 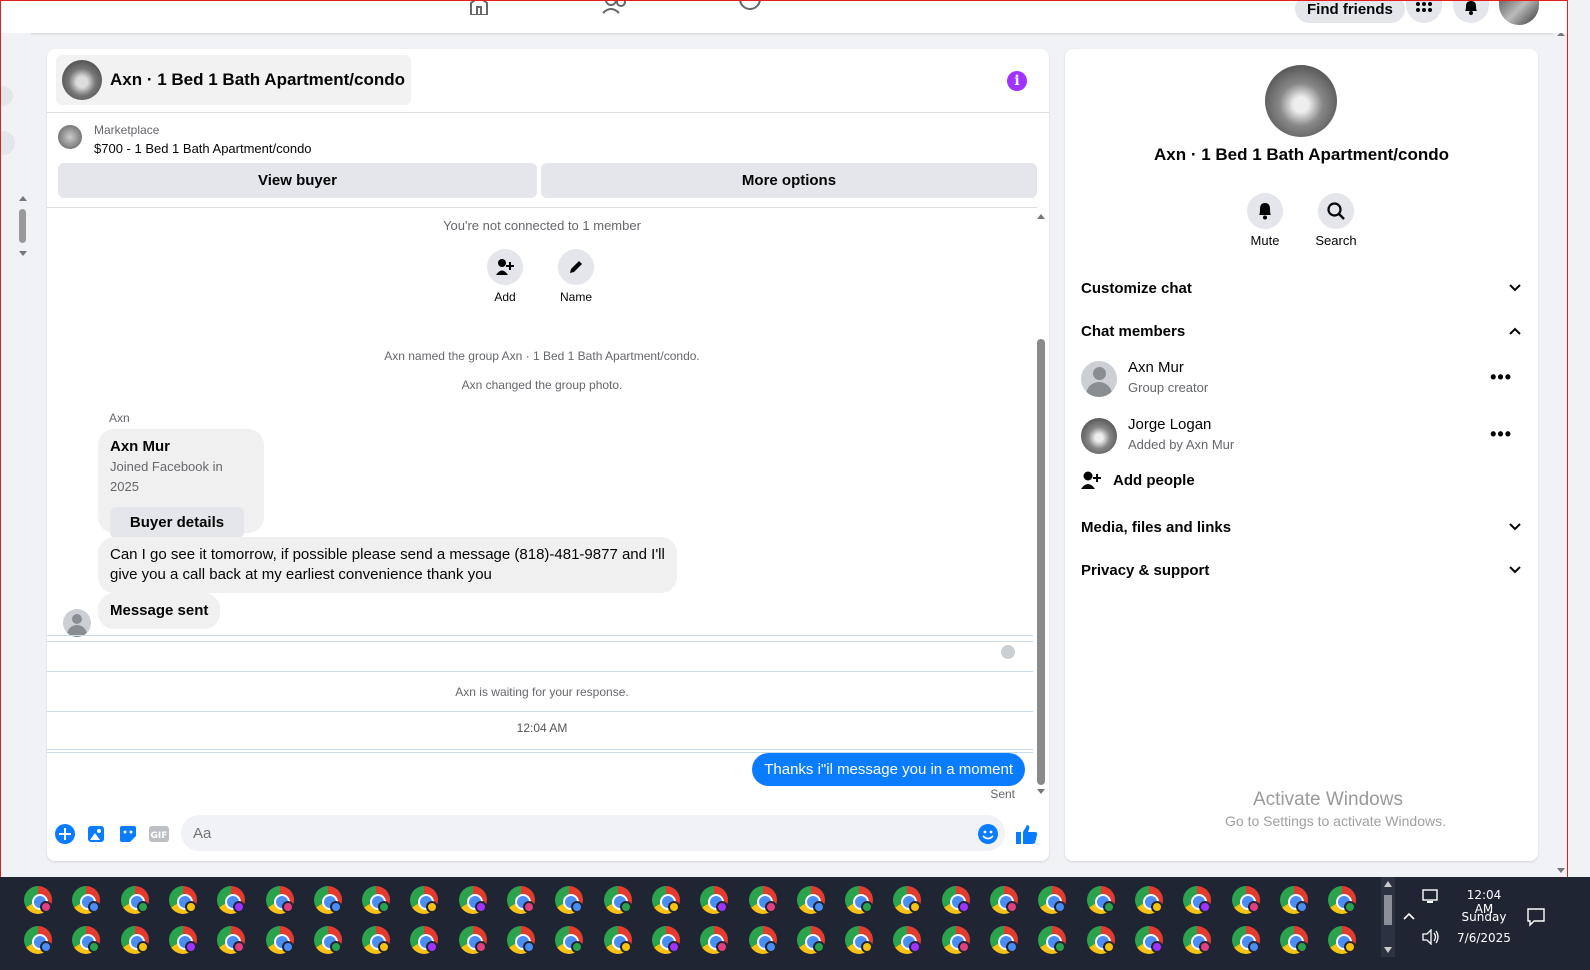 I want to click on clock-date: 7/6/2025, so click(x=1484, y=938).